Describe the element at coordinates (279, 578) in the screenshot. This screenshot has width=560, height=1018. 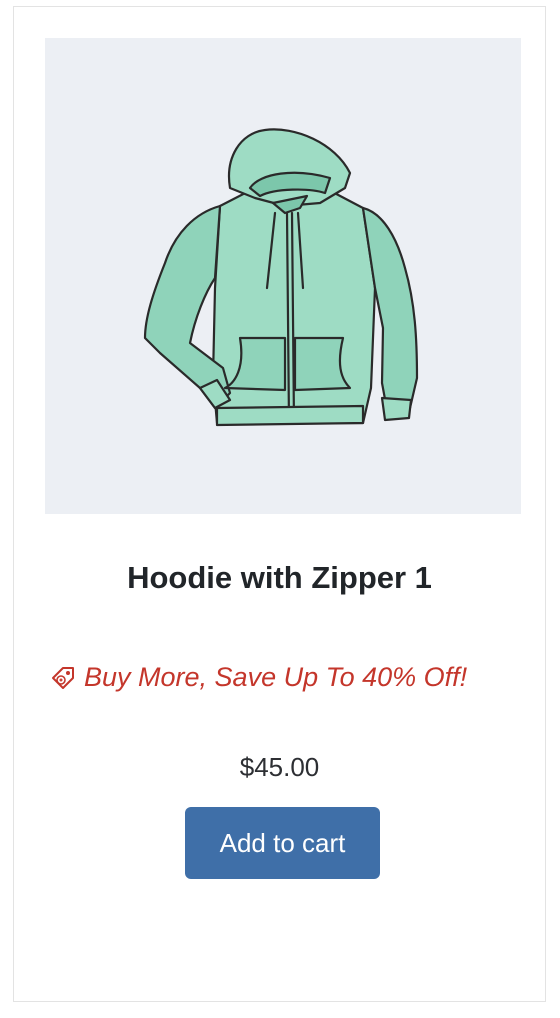
I see `product-title: Hoodie with Zipper 1` at that location.